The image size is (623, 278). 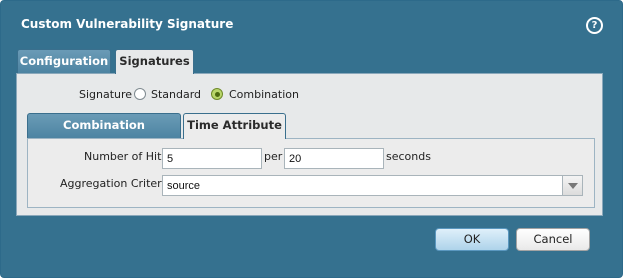 I want to click on subtab-time-attribute: Time Attribute, so click(x=234, y=126).